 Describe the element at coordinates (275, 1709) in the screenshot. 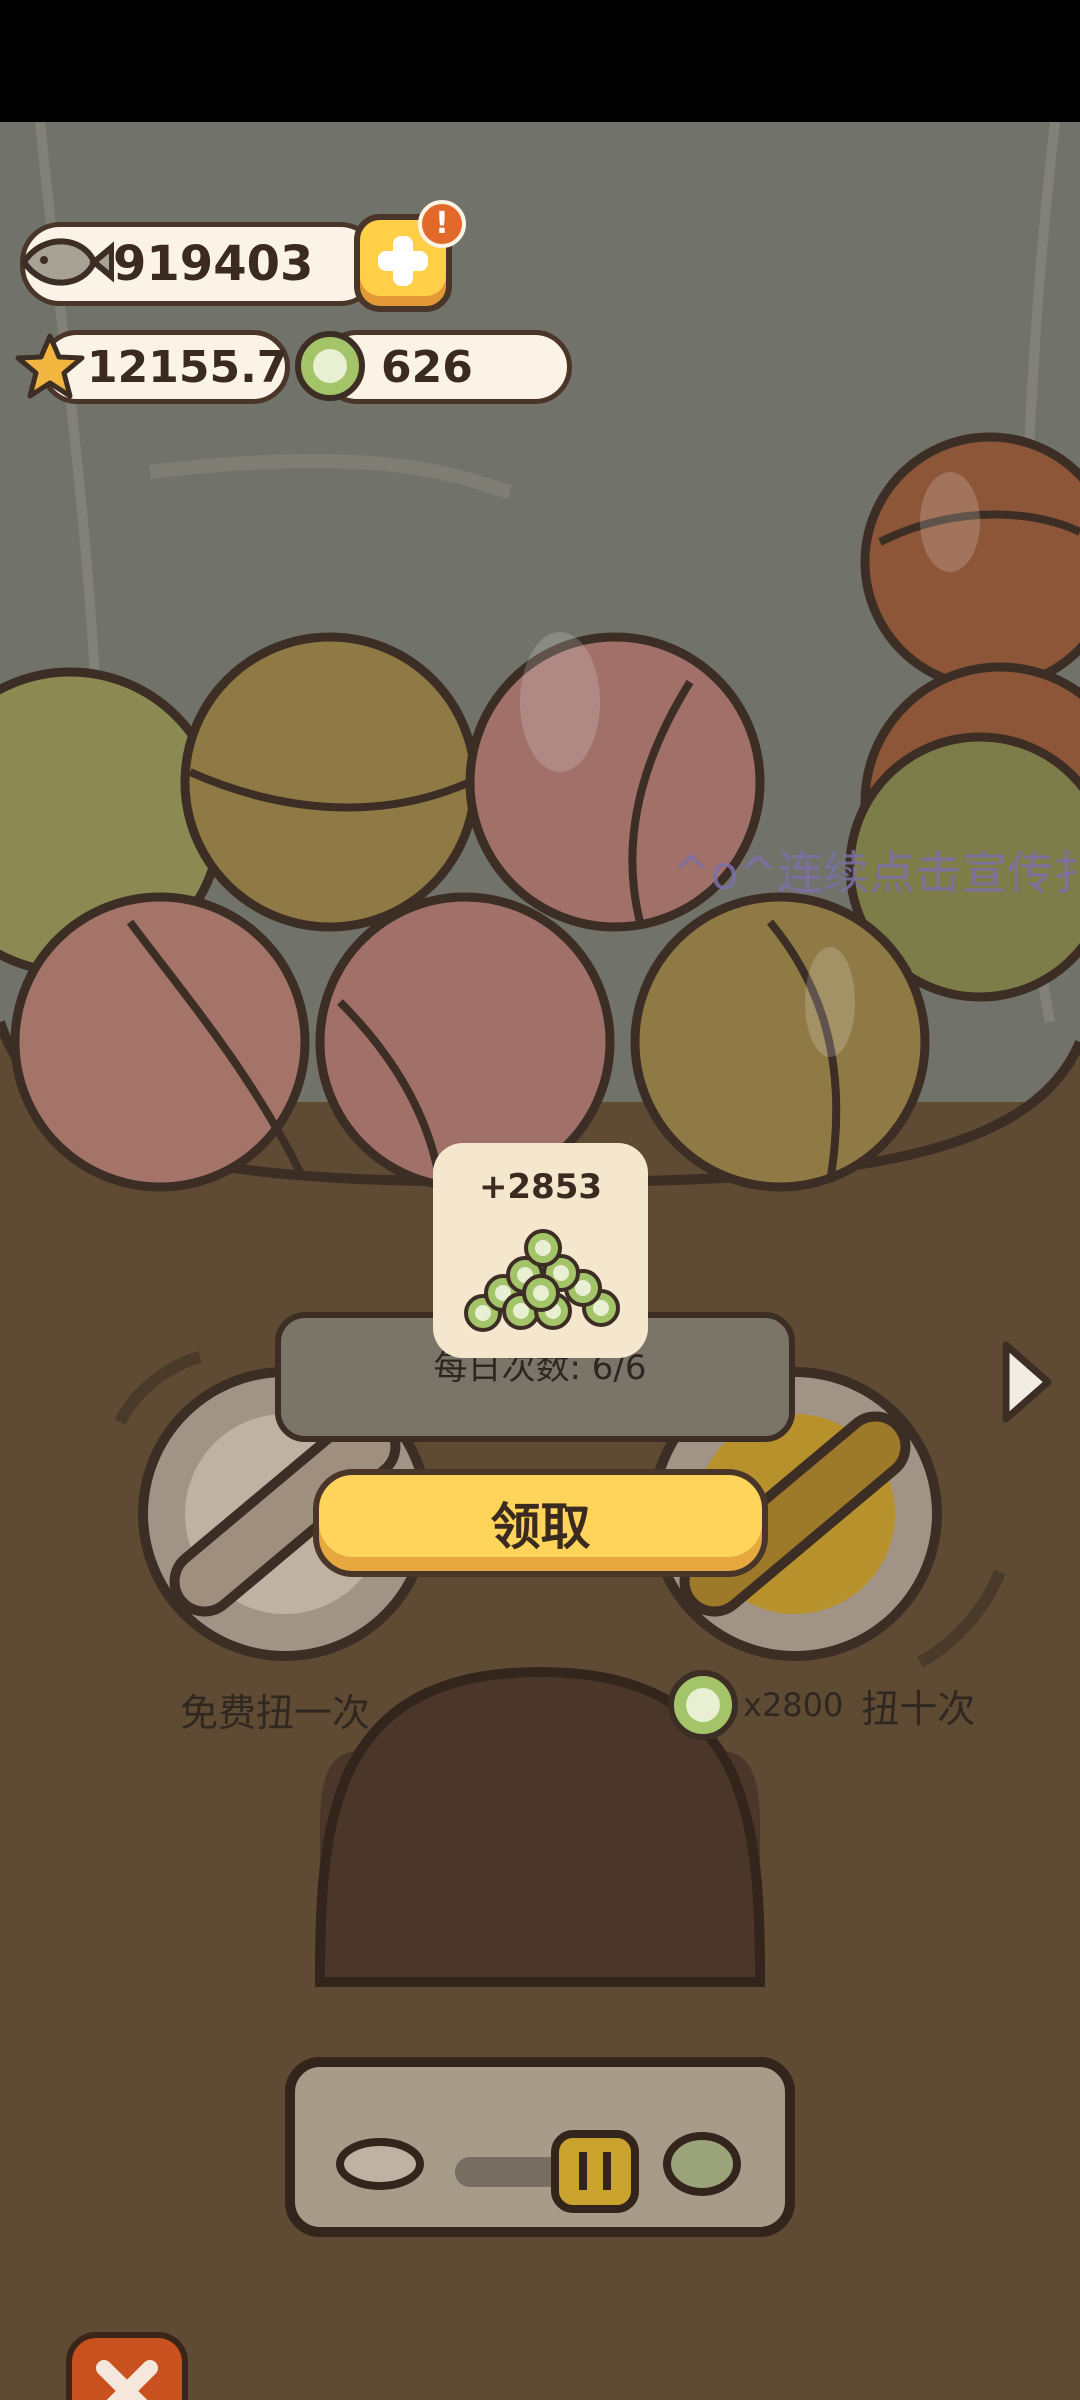

I see `free-spin-button: 免费扭一次` at that location.